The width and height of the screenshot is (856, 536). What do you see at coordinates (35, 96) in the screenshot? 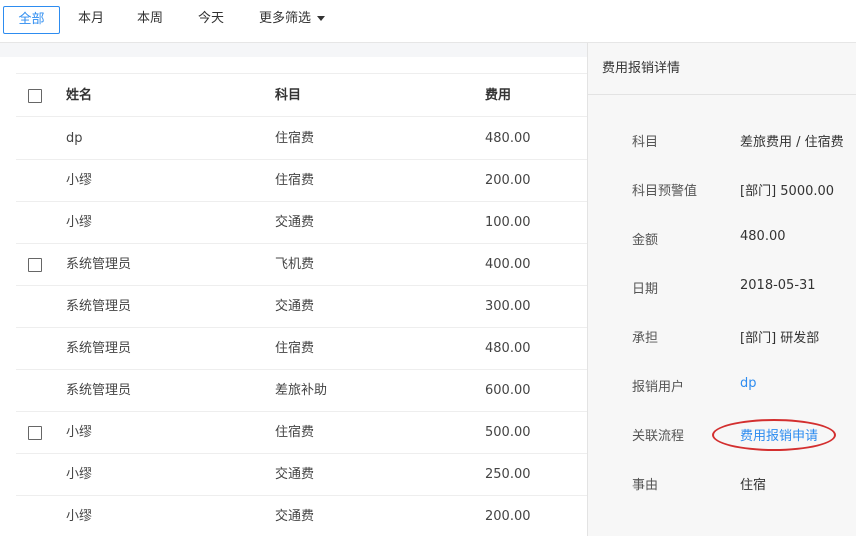
I see `select-all-checkbox` at bounding box center [35, 96].